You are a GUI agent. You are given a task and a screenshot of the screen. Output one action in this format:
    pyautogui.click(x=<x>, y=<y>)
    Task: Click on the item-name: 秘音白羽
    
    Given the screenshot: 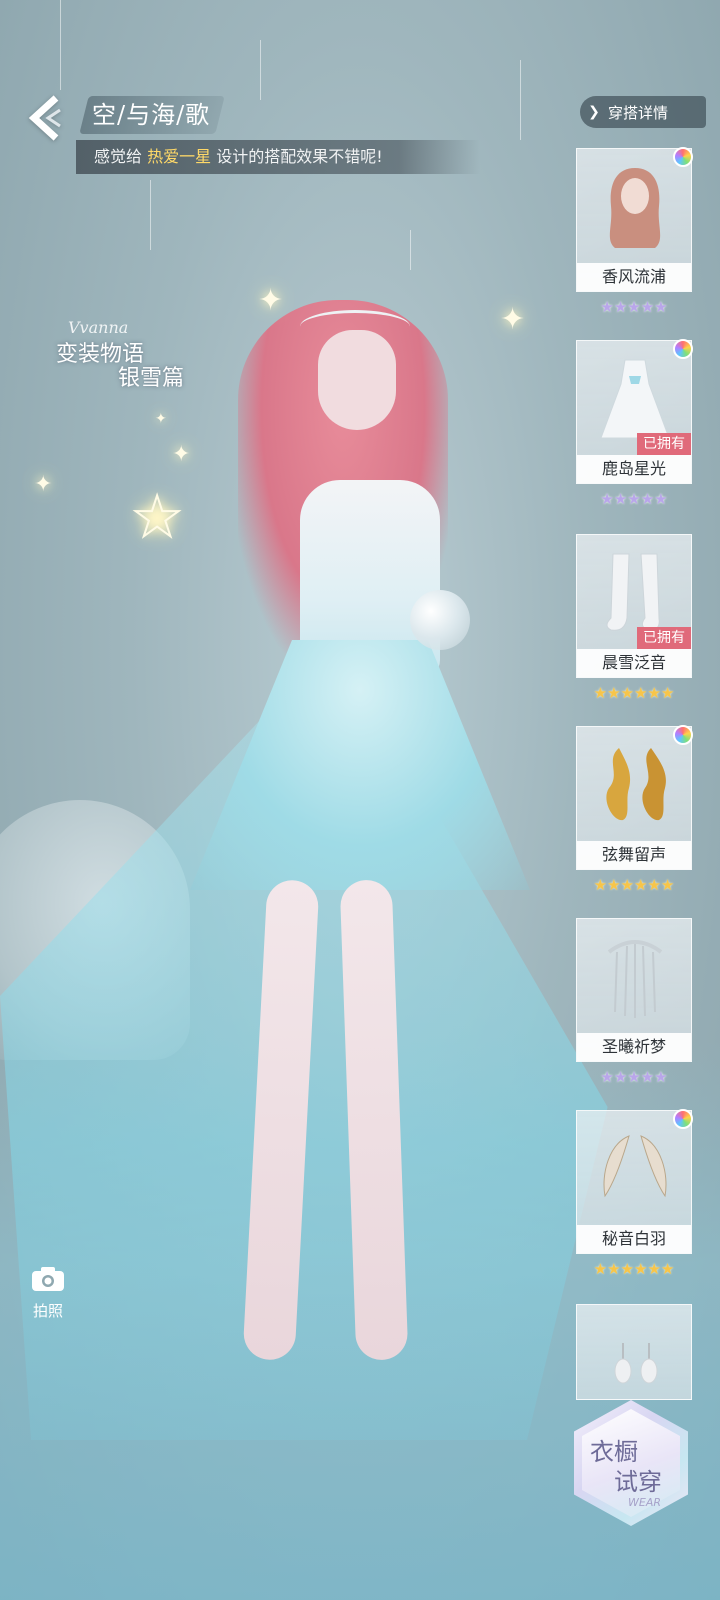 What is the action you would take?
    pyautogui.click(x=634, y=1239)
    